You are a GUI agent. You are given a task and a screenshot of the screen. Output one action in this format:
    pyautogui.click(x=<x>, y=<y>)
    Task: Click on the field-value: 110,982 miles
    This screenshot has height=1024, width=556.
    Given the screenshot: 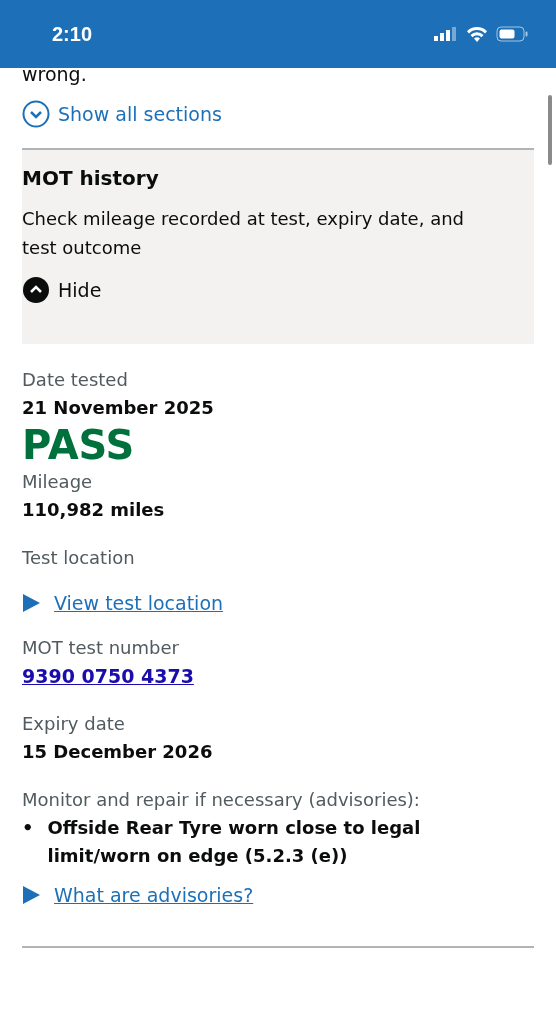 What is the action you would take?
    pyautogui.click(x=94, y=510)
    